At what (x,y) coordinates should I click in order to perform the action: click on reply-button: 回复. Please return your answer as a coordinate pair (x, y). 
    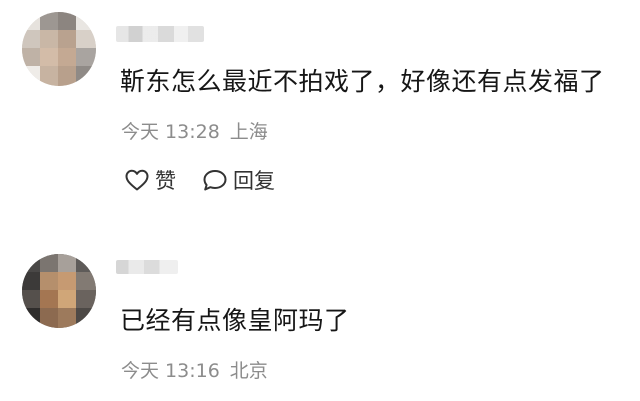
    Looking at the image, I should click on (238, 180).